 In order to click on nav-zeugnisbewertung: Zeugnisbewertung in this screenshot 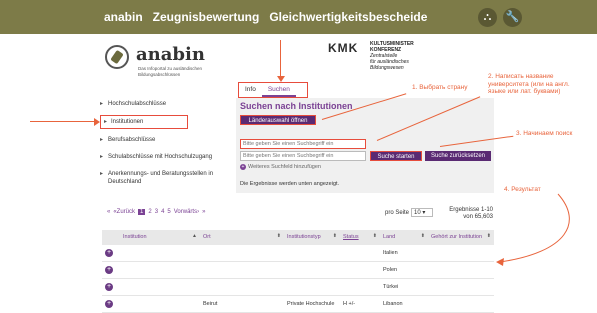, I will do `click(206, 17)`.